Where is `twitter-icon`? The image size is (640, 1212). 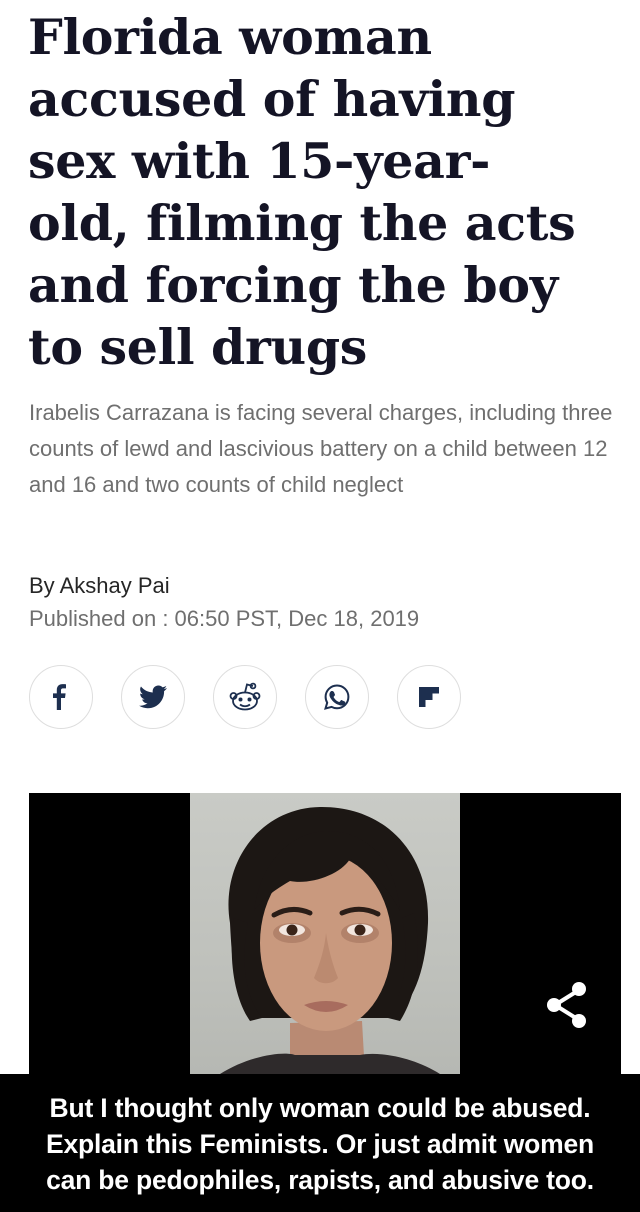
twitter-icon is located at coordinates (153, 697).